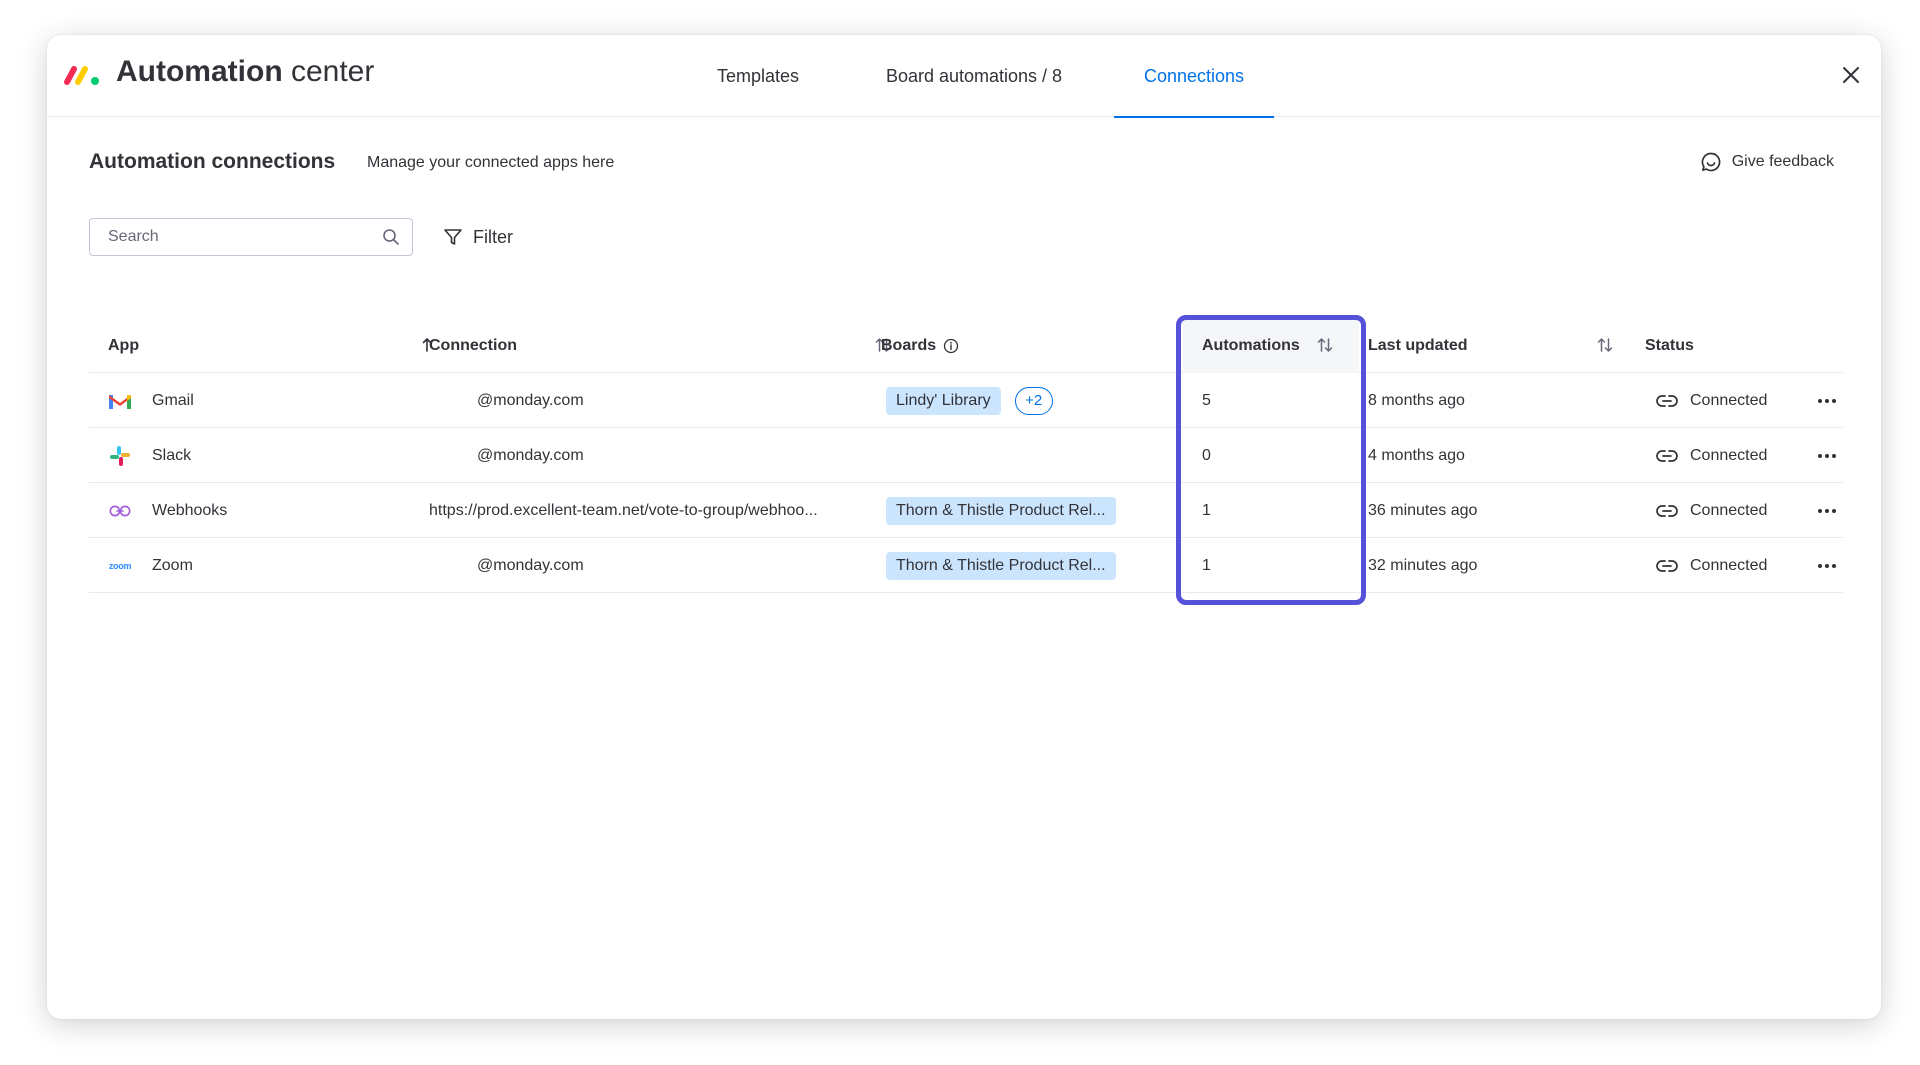 The height and width of the screenshot is (1065, 1920). What do you see at coordinates (81, 75) in the screenshot?
I see `monday-logo-icon` at bounding box center [81, 75].